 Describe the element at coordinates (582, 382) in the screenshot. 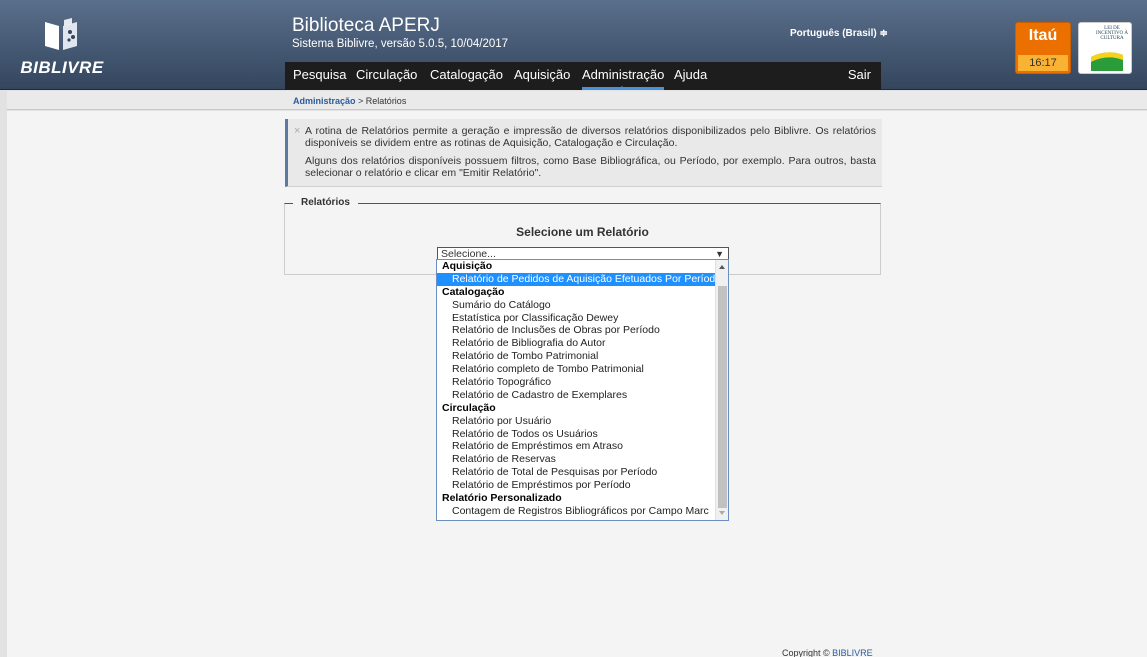

I see `report-option: Relatório Topográfico` at that location.